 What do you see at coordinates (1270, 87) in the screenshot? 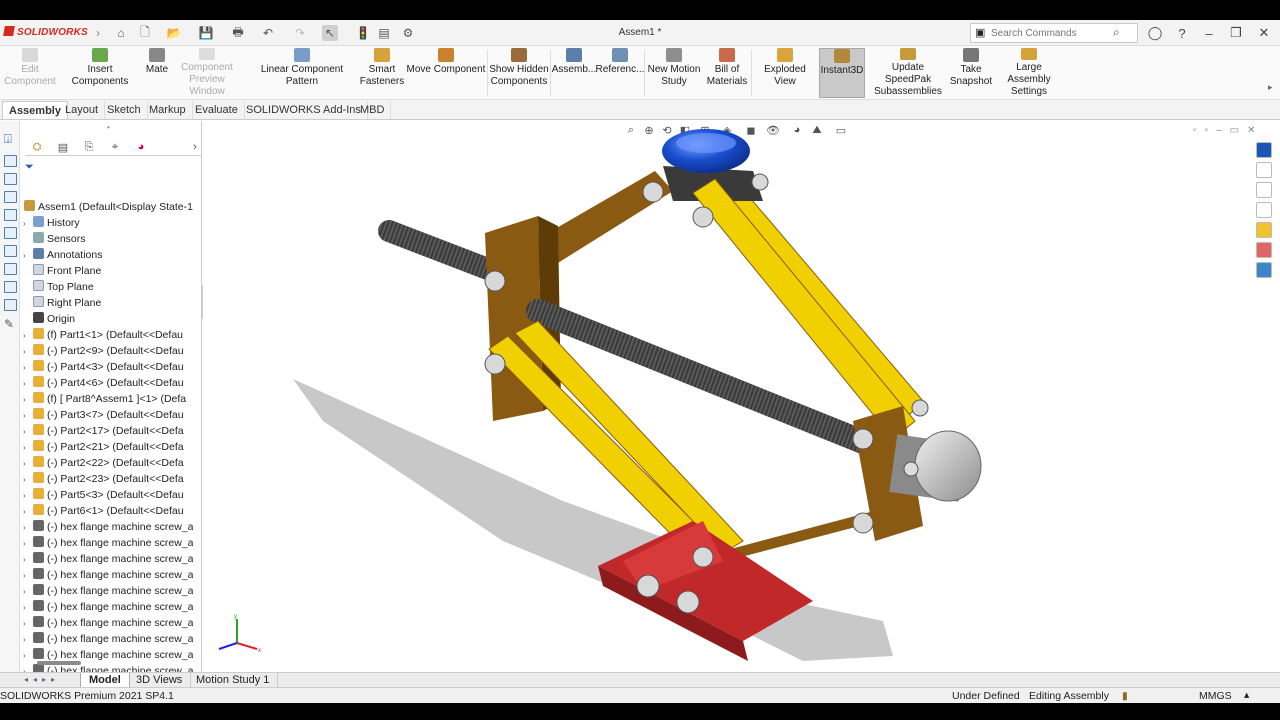
I see `ribbon-scroll-arrow-icon: ▸` at bounding box center [1270, 87].